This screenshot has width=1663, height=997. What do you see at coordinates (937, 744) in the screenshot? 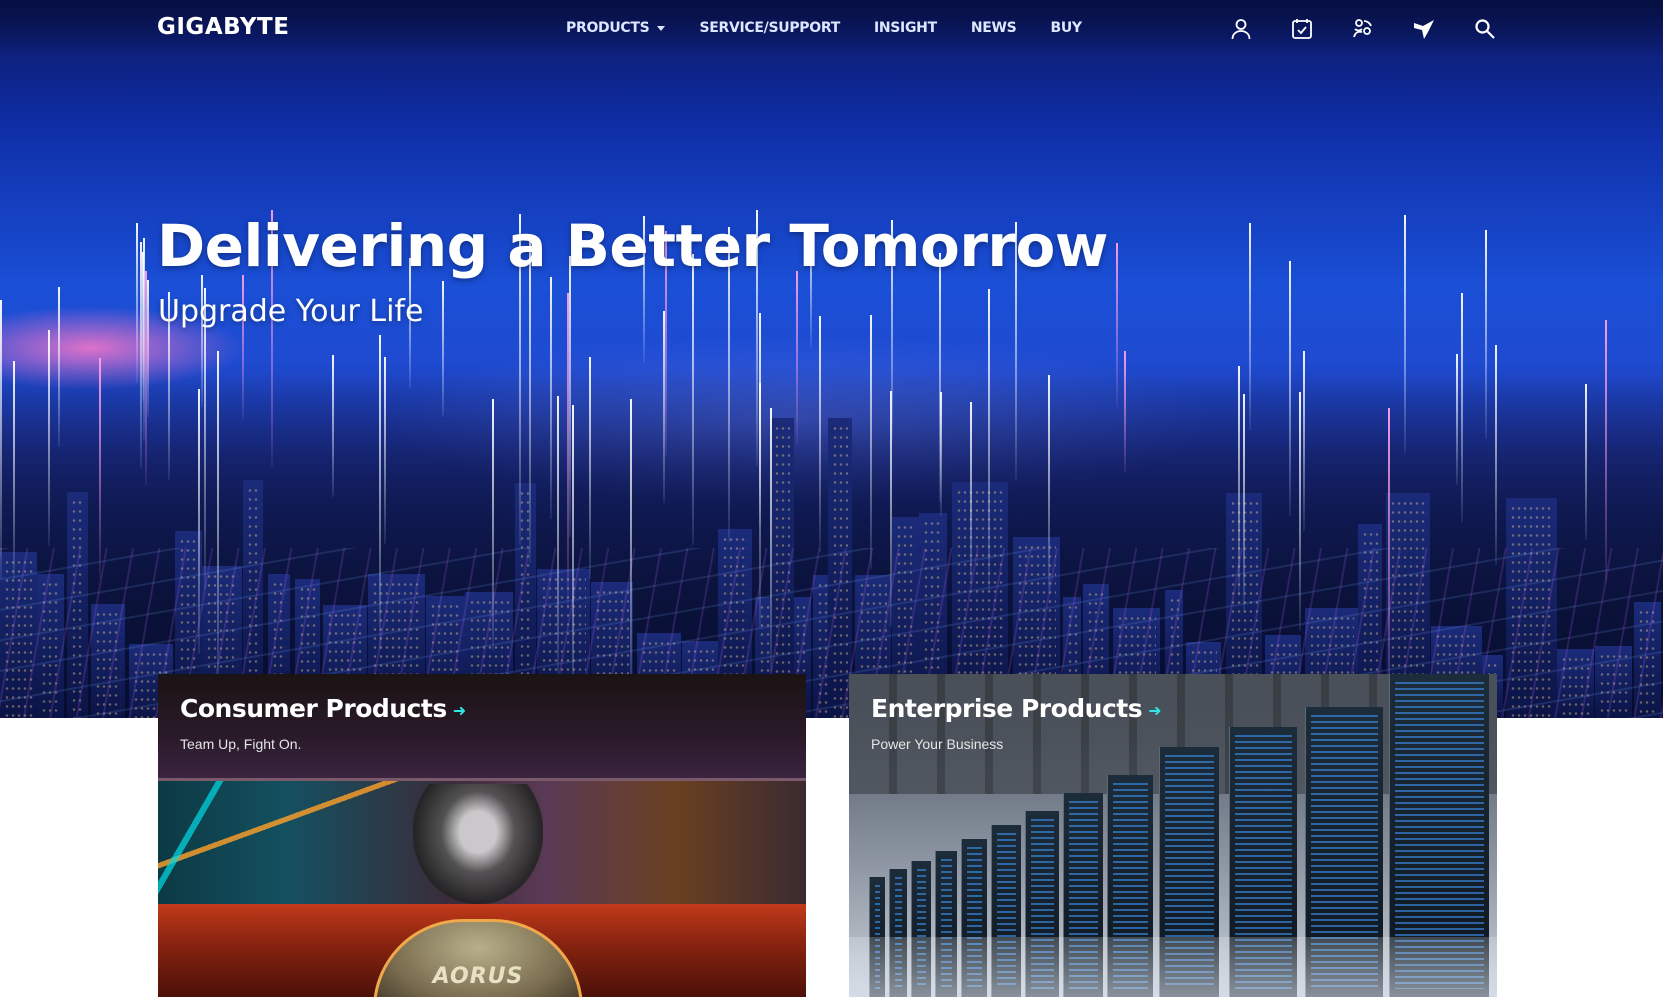
I see `enterprise-products-subtitle: Power Your Business` at bounding box center [937, 744].